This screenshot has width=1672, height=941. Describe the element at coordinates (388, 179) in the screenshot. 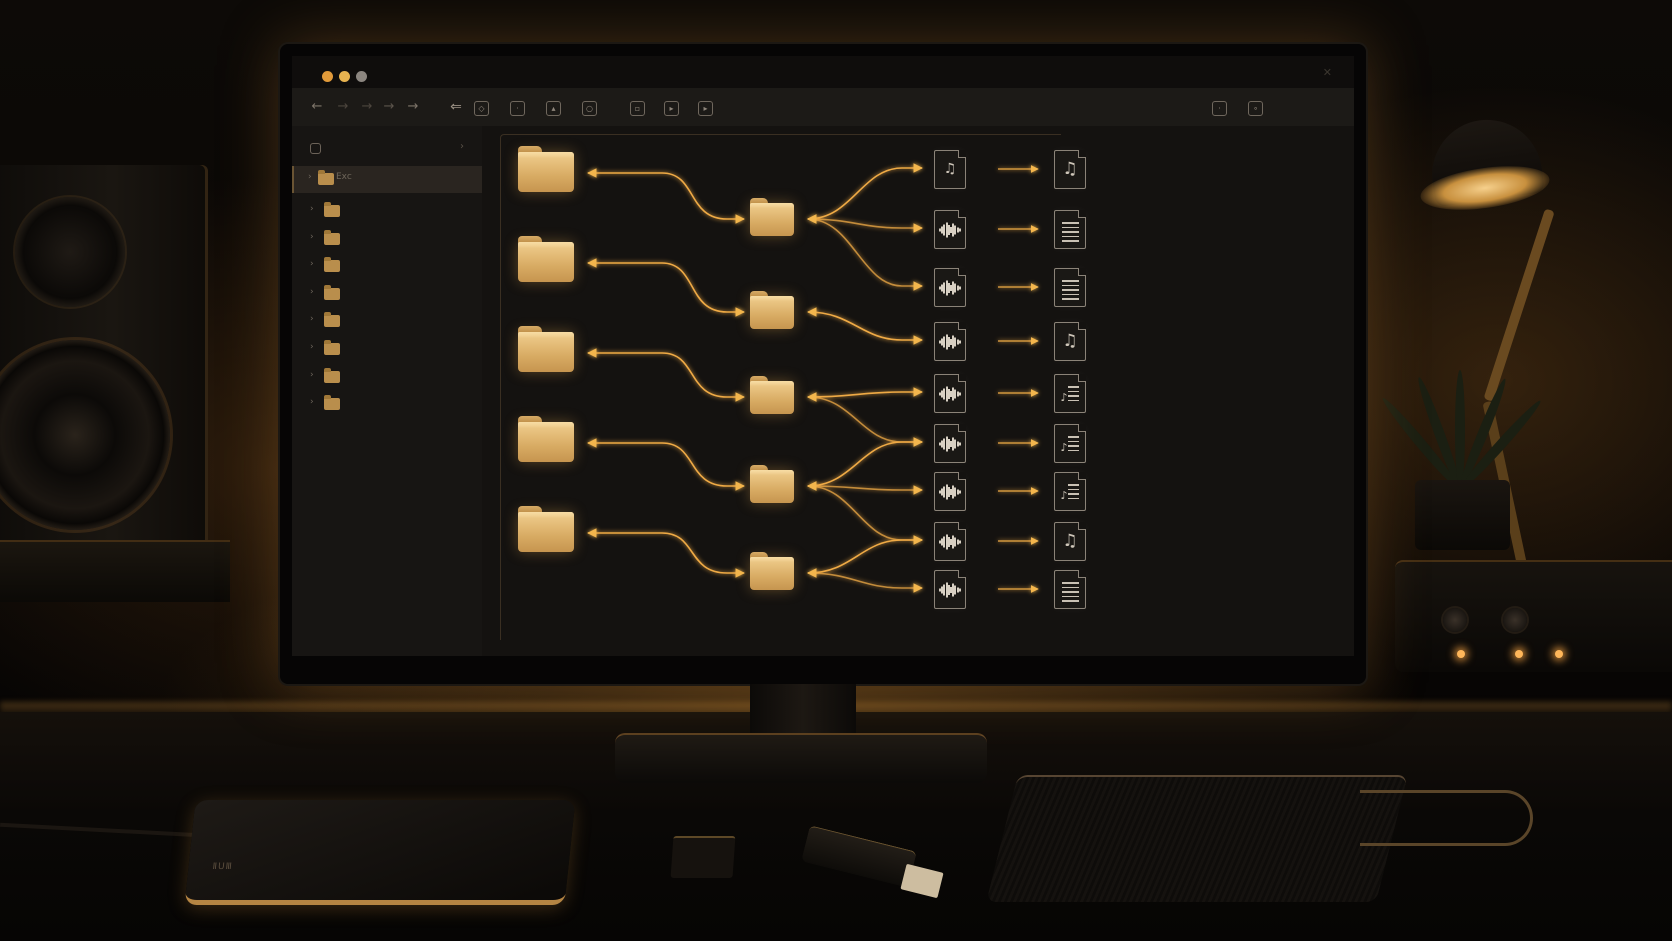

I see `sidebar-item-selected: › Exc` at that location.